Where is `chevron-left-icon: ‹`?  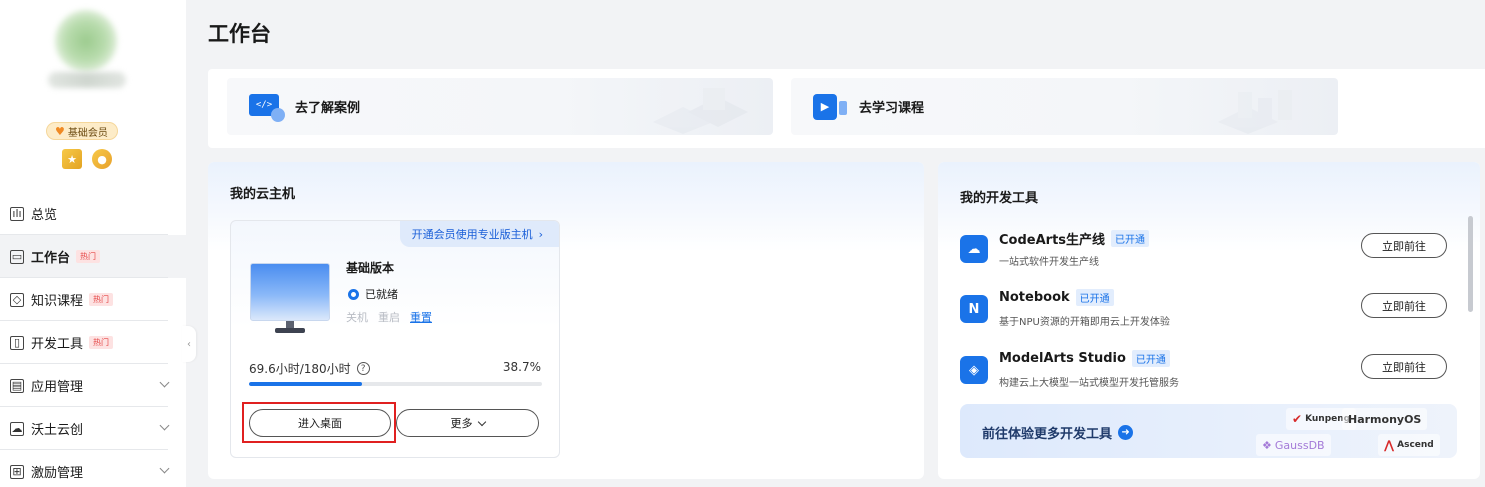 chevron-left-icon: ‹ is located at coordinates (189, 344).